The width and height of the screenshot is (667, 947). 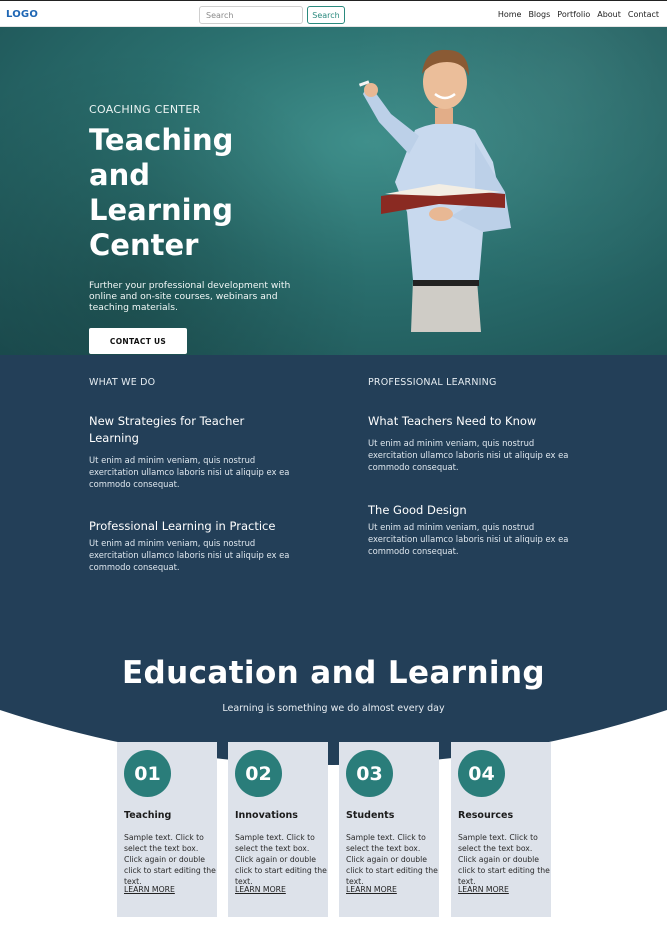 What do you see at coordinates (369, 773) in the screenshot?
I see `card-number: 03` at bounding box center [369, 773].